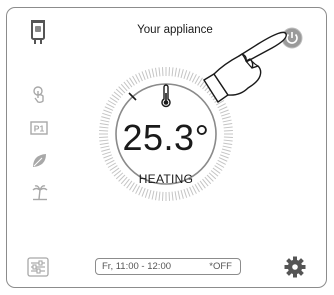 This screenshot has height=295, width=334. I want to click on pointing-hand-icon, so click(250, 68).